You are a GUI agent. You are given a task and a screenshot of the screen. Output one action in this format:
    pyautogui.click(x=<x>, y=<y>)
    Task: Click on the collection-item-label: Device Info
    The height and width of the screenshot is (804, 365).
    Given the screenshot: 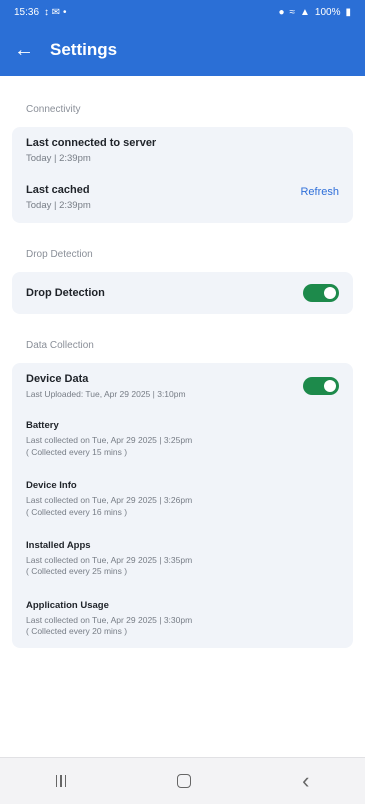 What is the action you would take?
    pyautogui.click(x=51, y=486)
    